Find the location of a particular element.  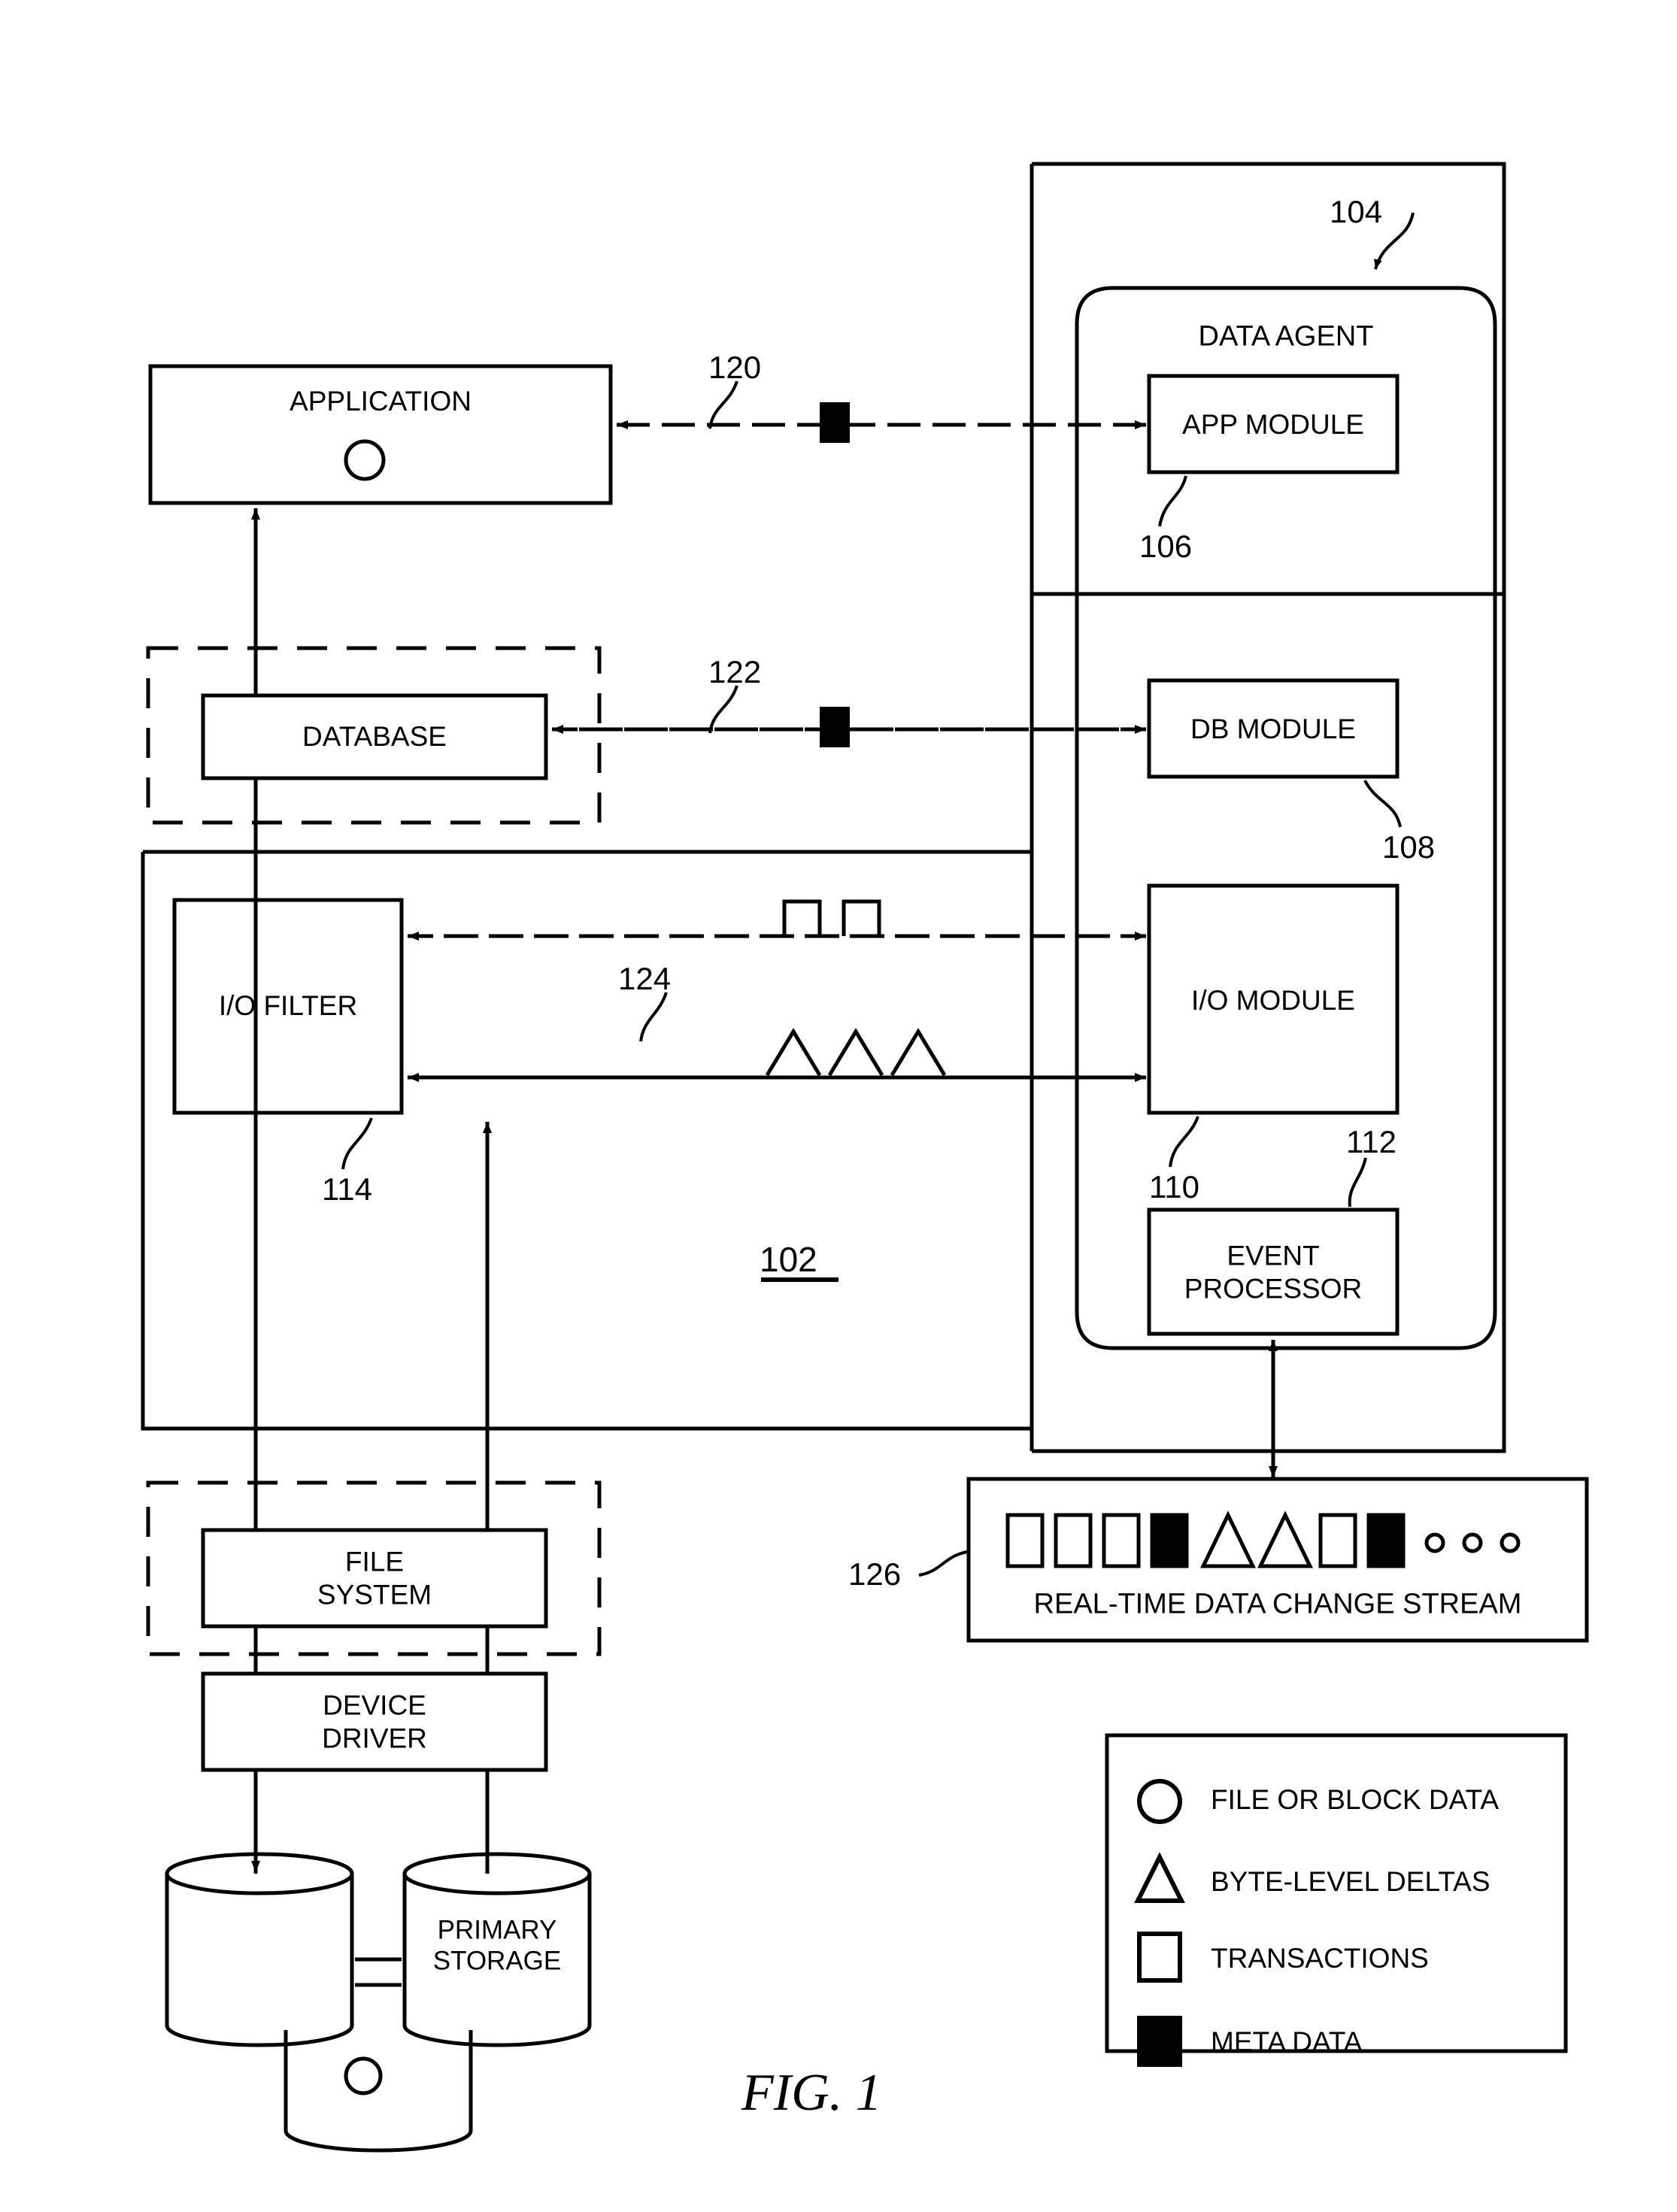

ref-106: 106 is located at coordinates (1166, 546).